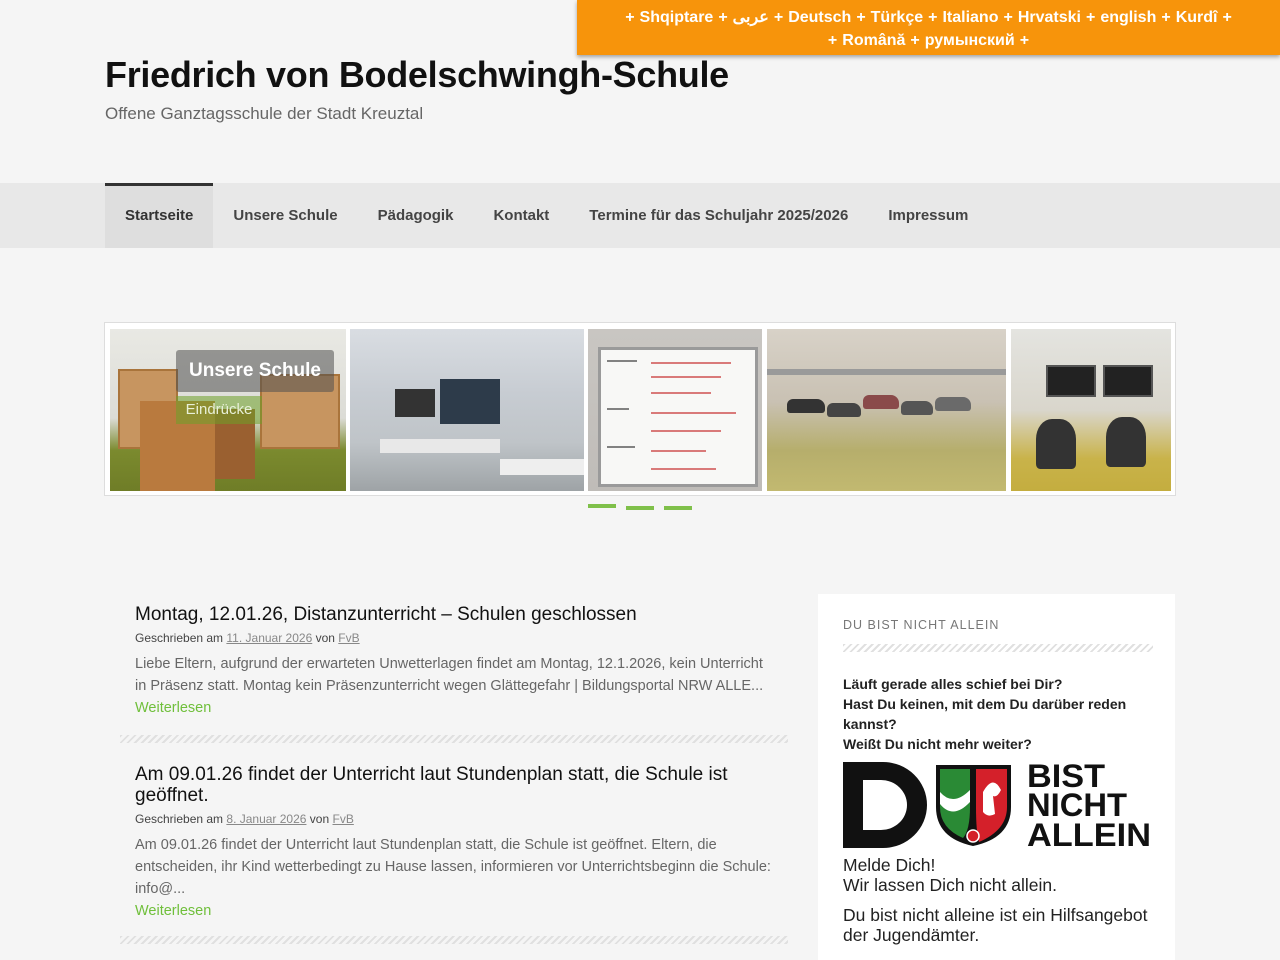  I want to click on widget-title: DU BIST NICHT ALLEIN, so click(921, 625).